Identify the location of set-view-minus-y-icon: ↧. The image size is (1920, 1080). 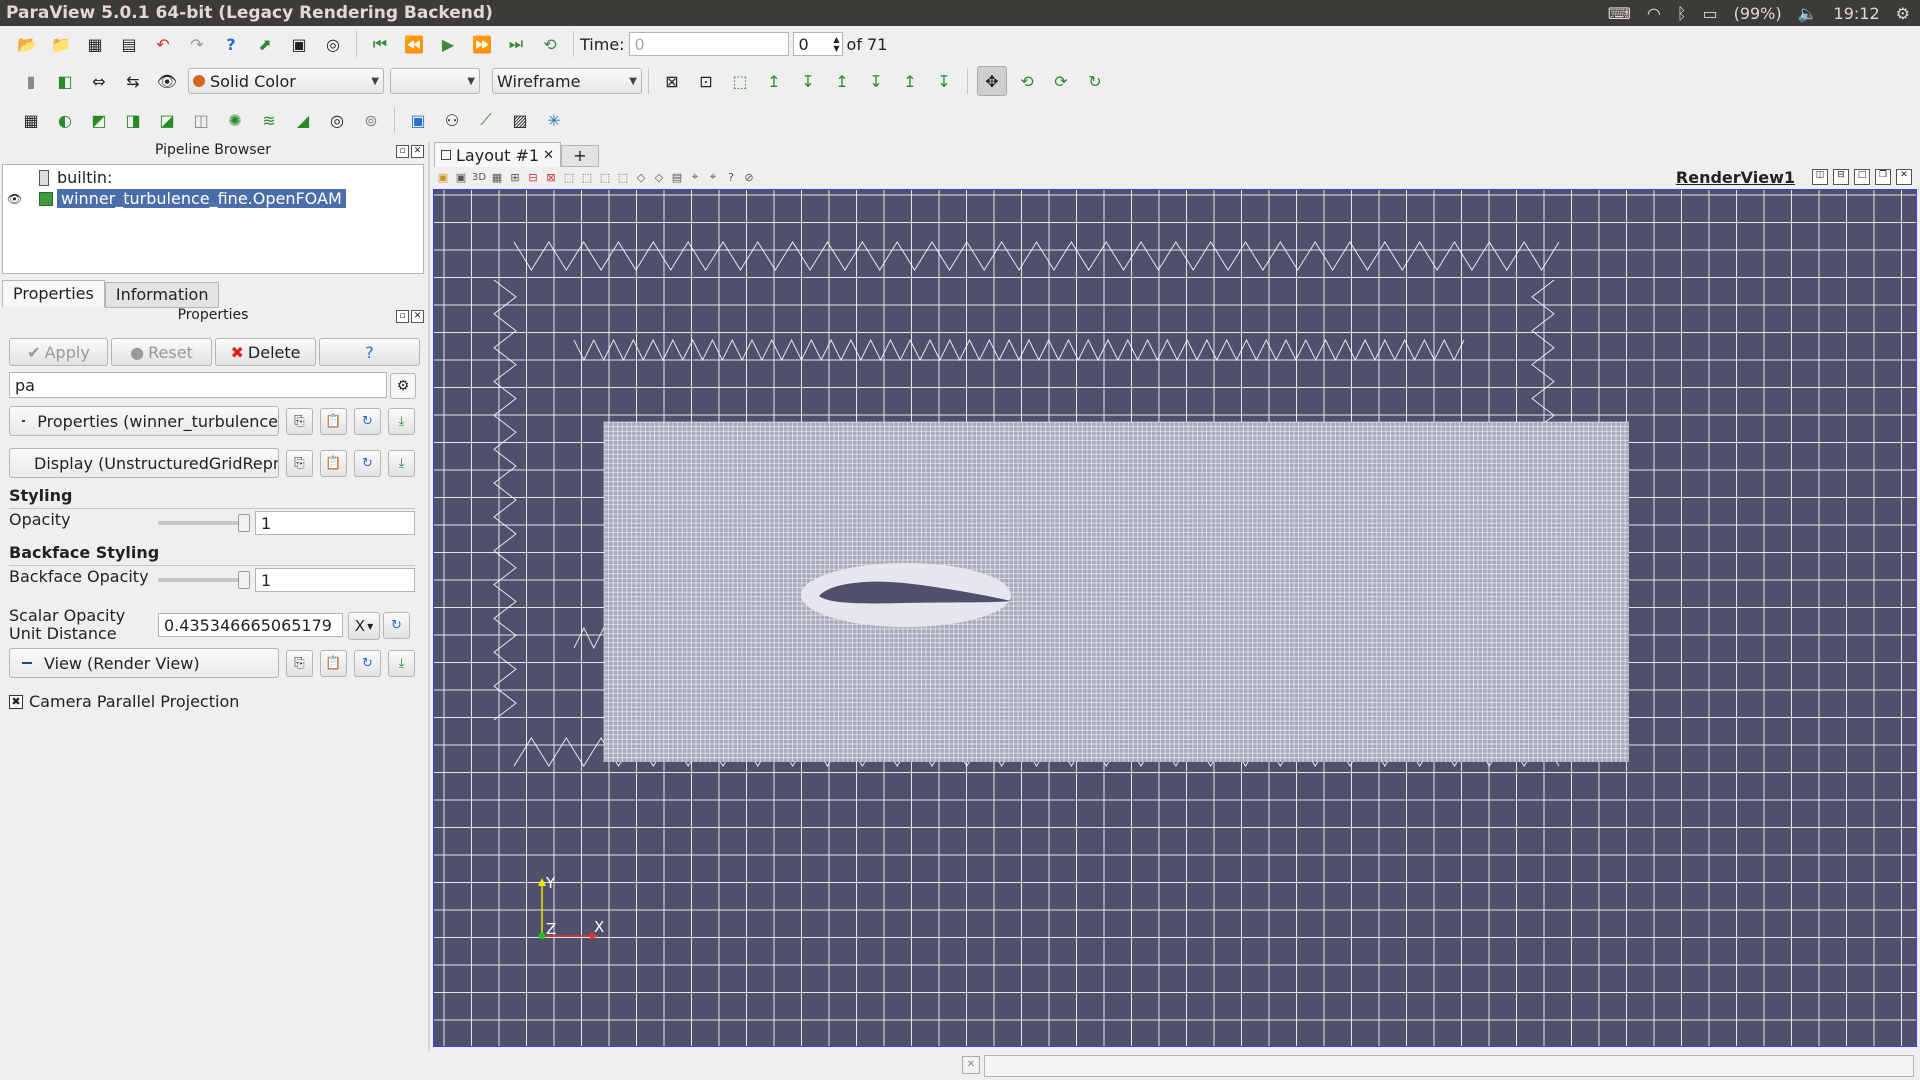
(876, 81).